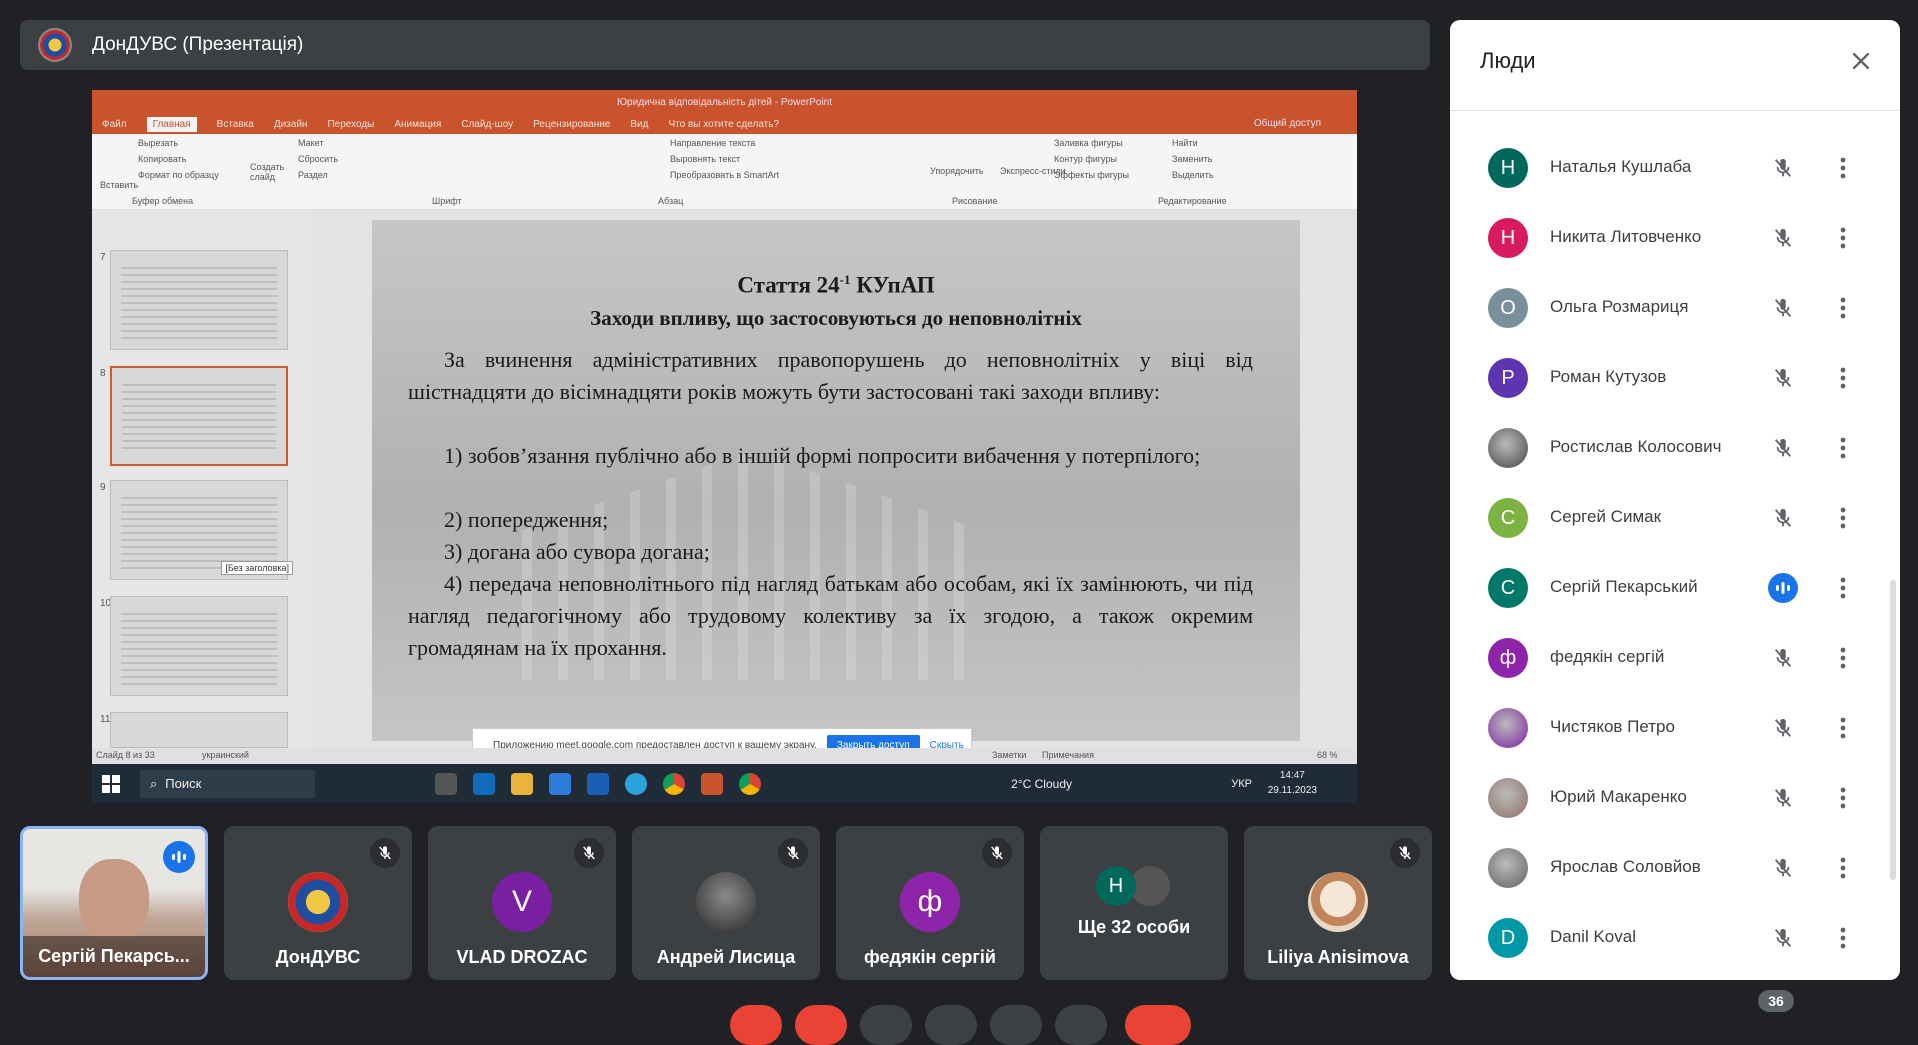 The width and height of the screenshot is (1918, 1045). Describe the element at coordinates (291, 124) in the screenshot. I see `ppt-tab-design: Дизайн` at that location.